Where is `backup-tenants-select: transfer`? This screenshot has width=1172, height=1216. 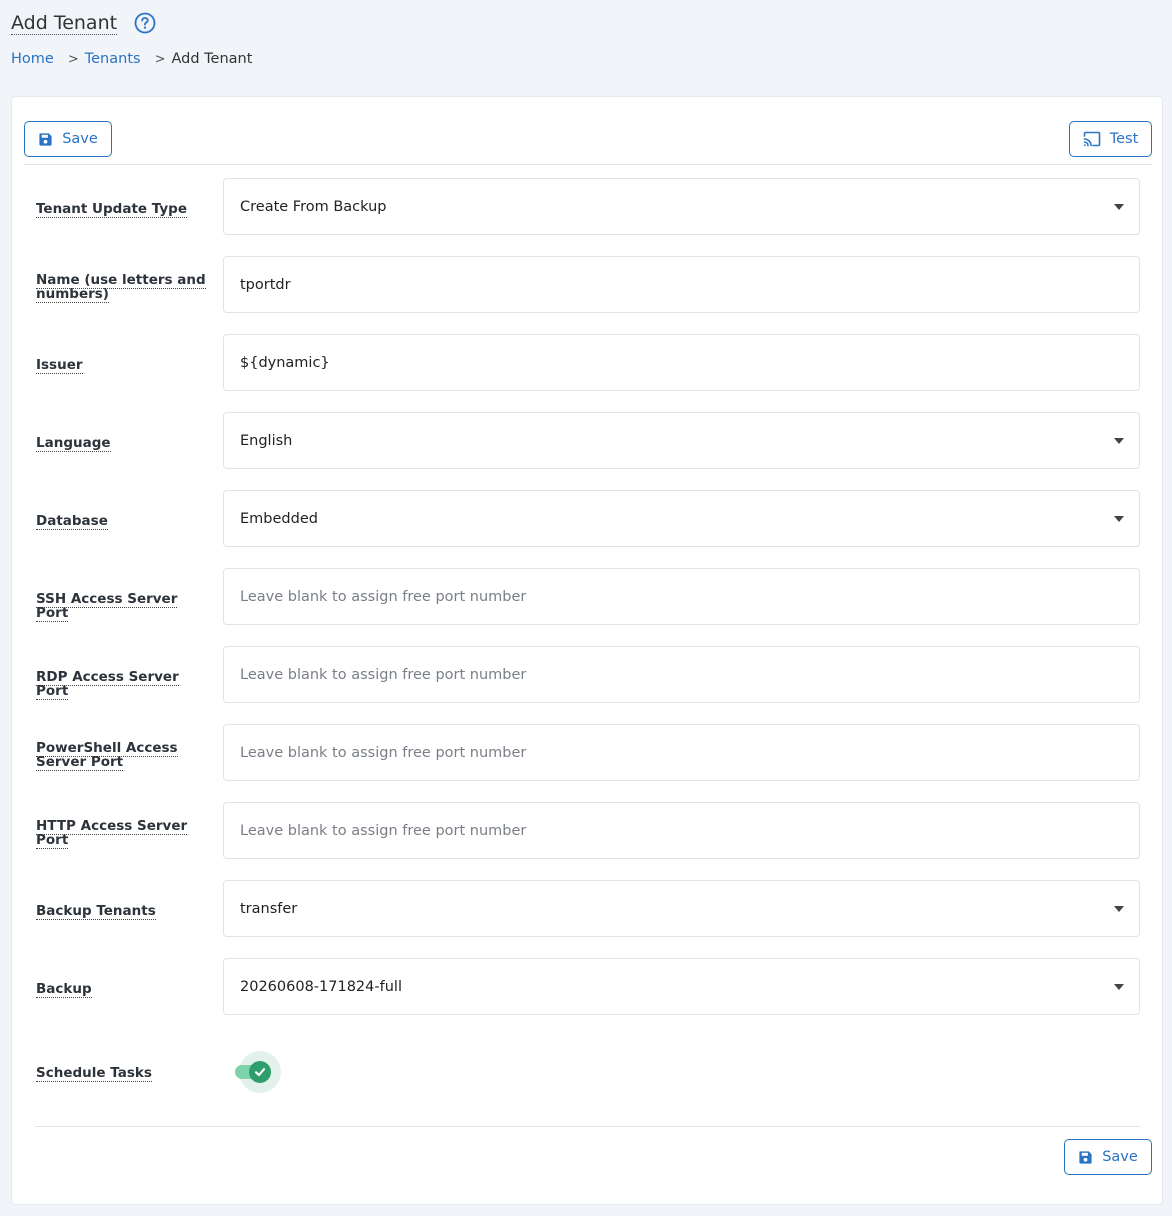
backup-tenants-select: transfer is located at coordinates (681, 908).